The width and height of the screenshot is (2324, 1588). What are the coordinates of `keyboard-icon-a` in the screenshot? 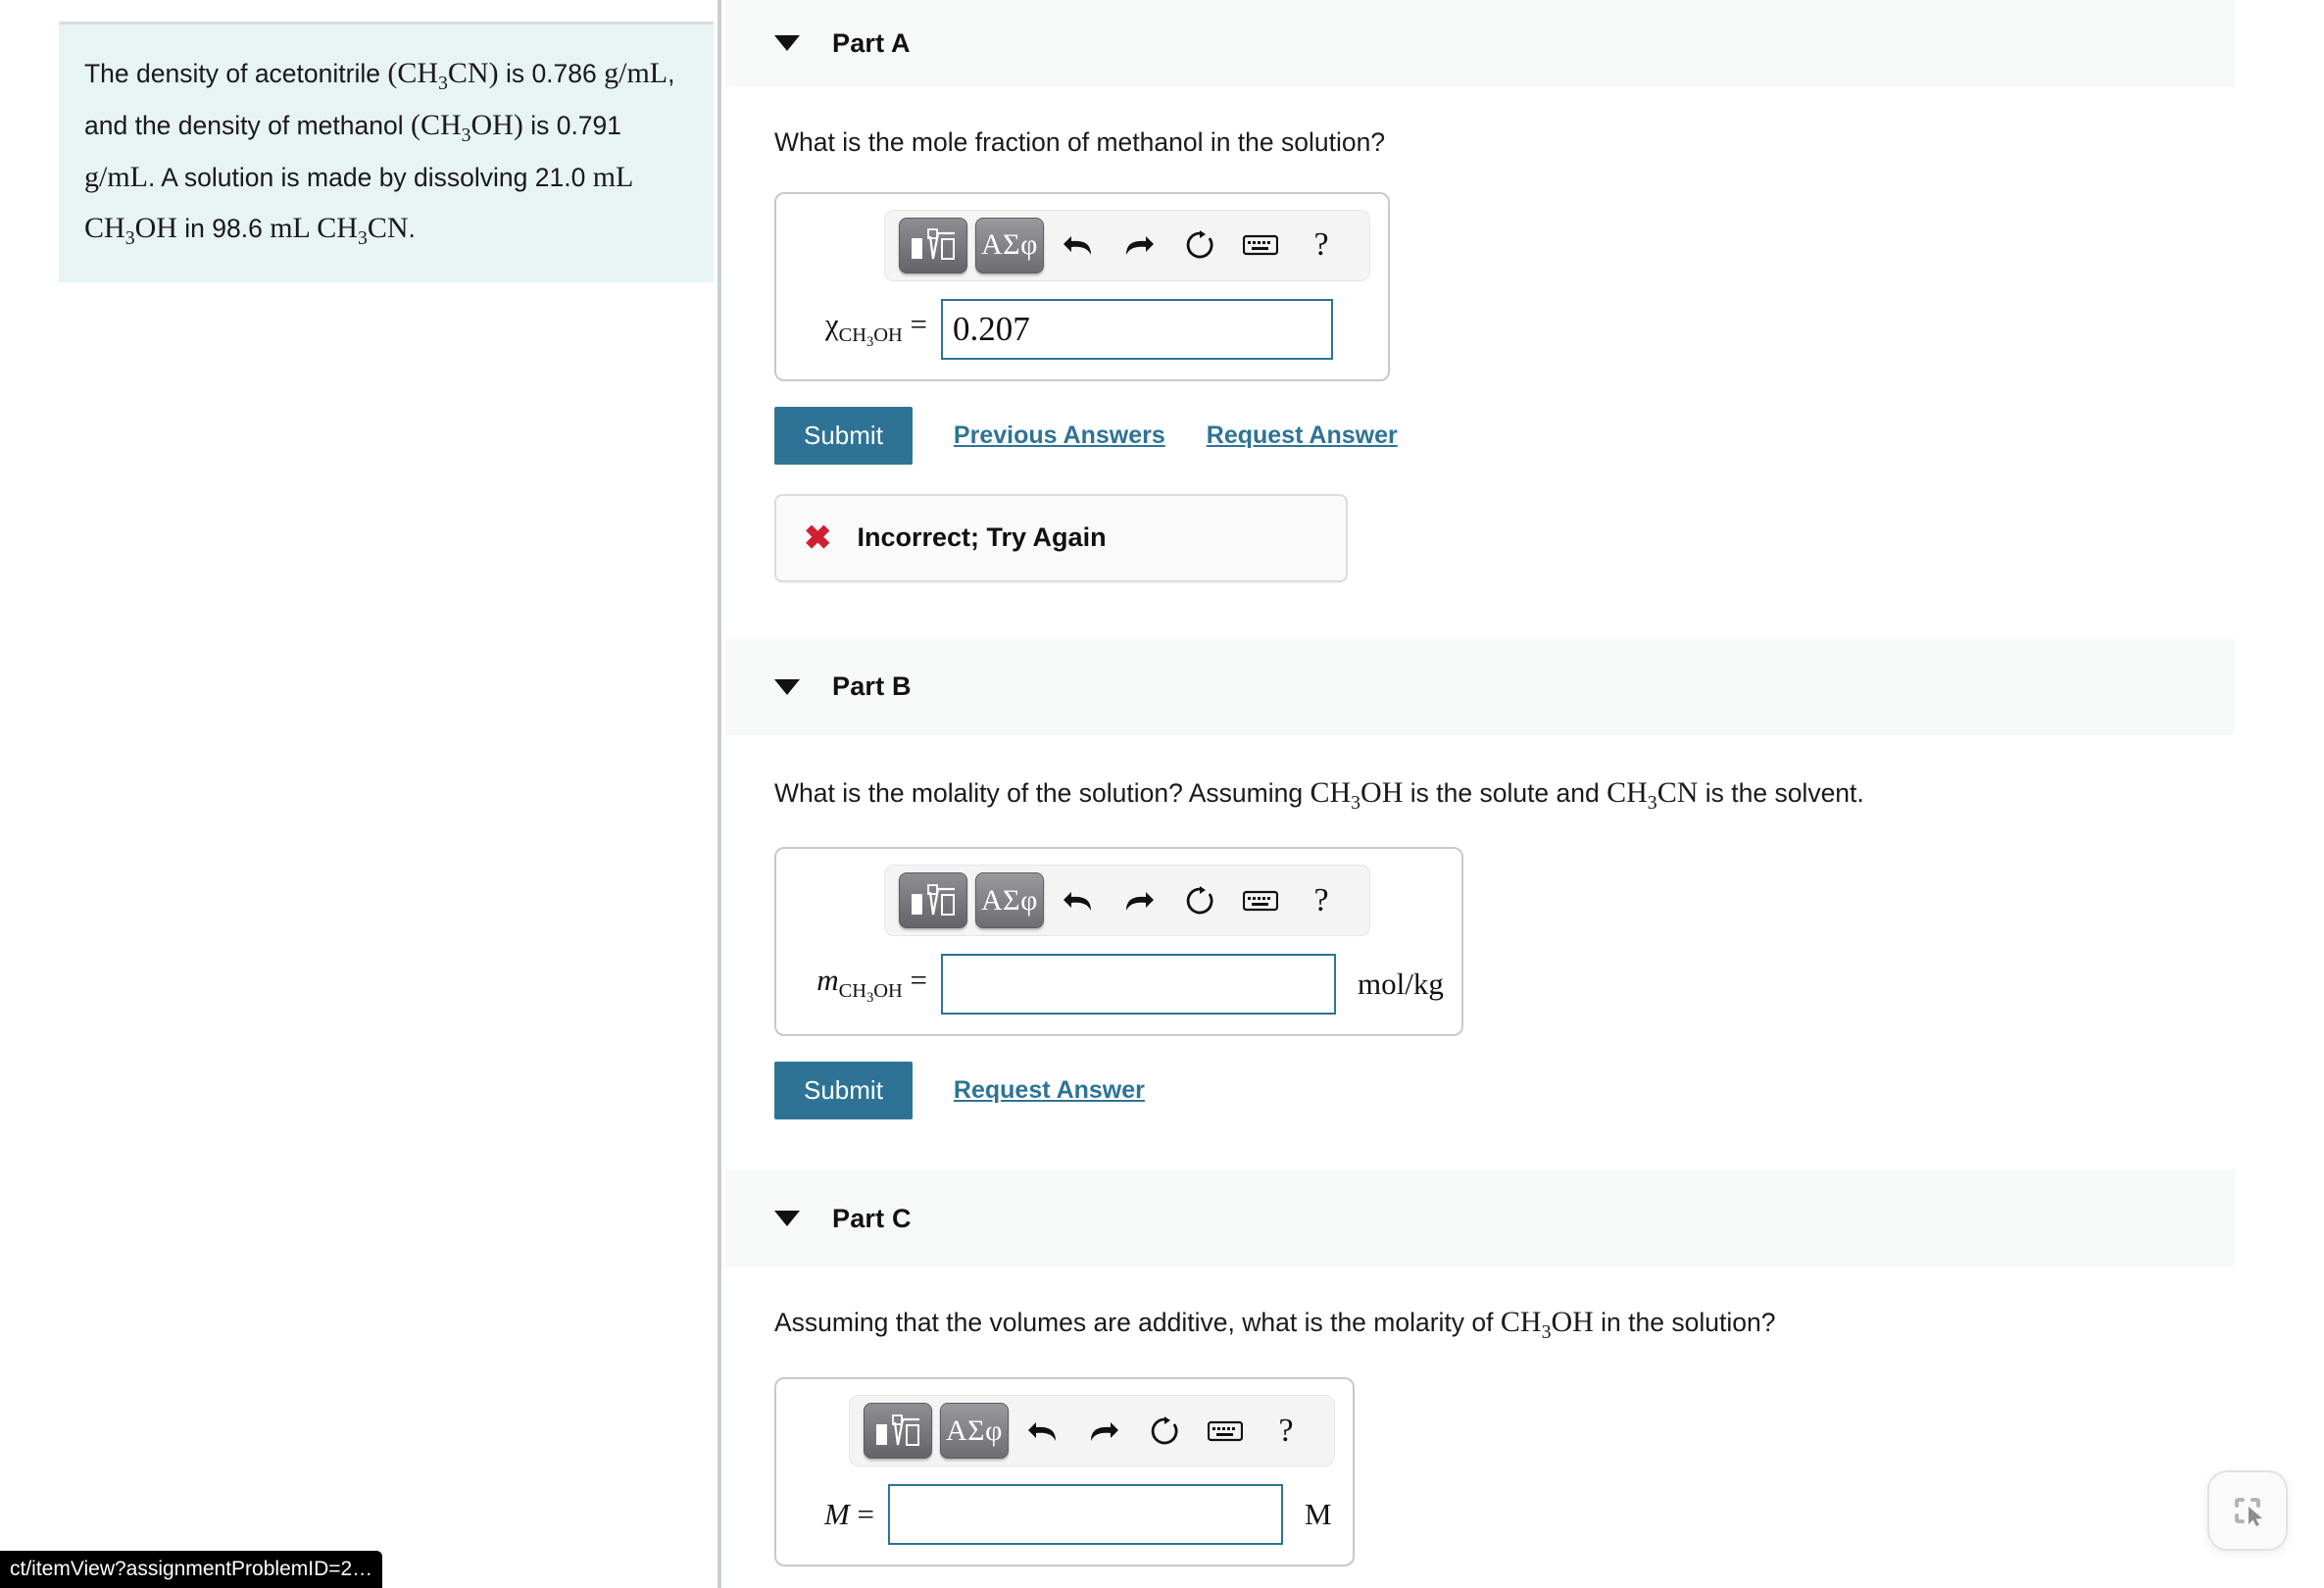 It's located at (1260, 246).